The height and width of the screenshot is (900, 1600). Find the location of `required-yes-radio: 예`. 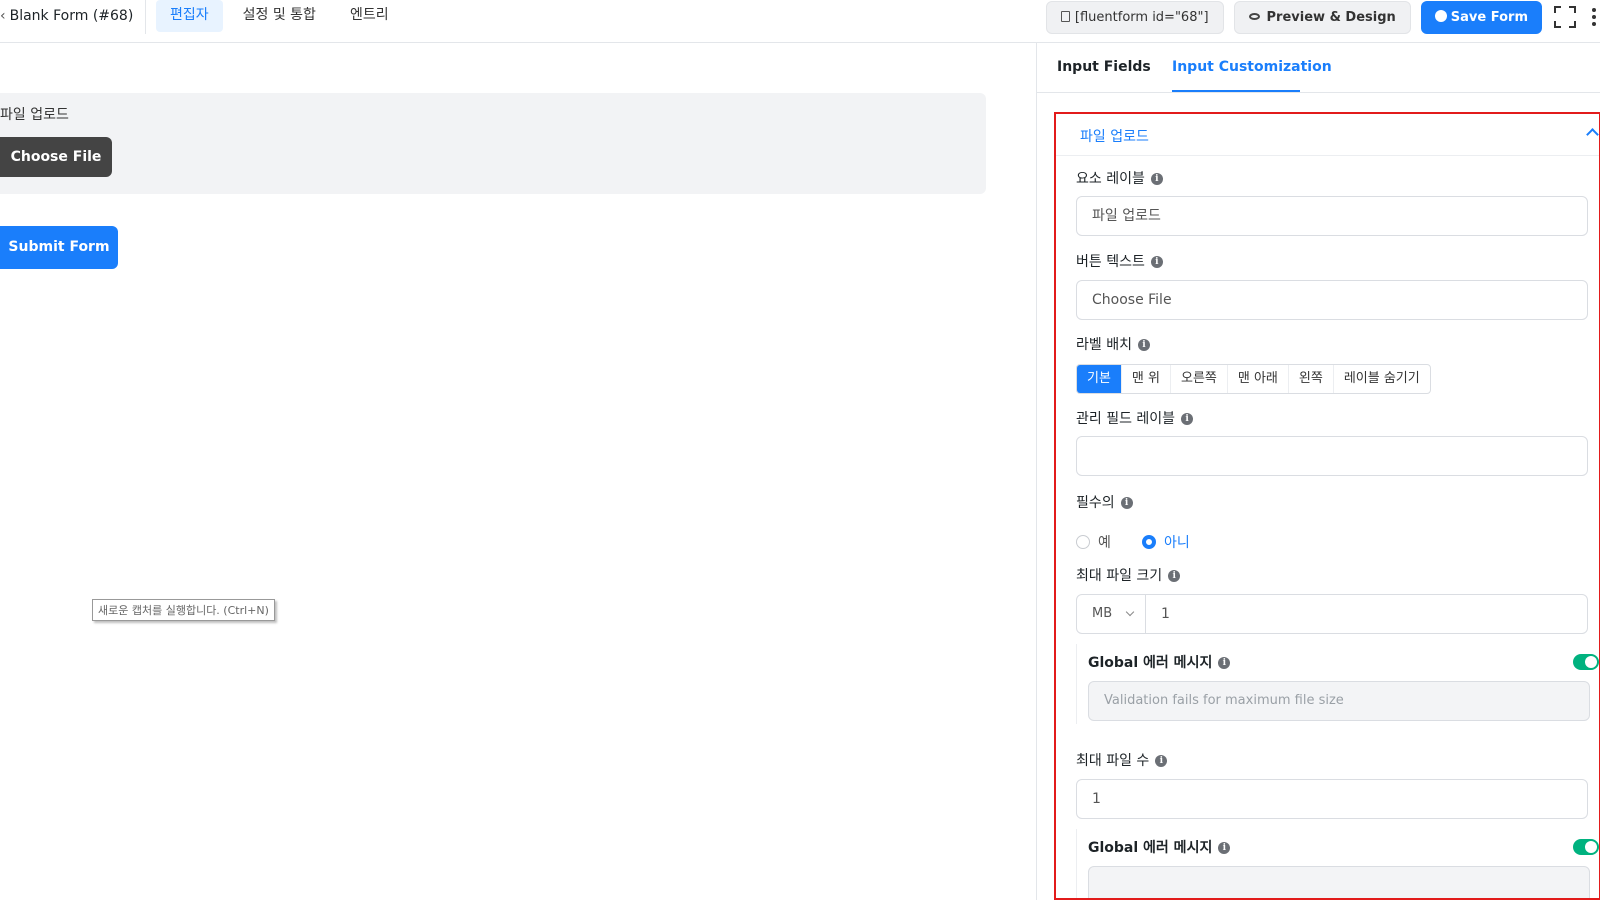

required-yes-radio: 예 is located at coordinates (1093, 542).